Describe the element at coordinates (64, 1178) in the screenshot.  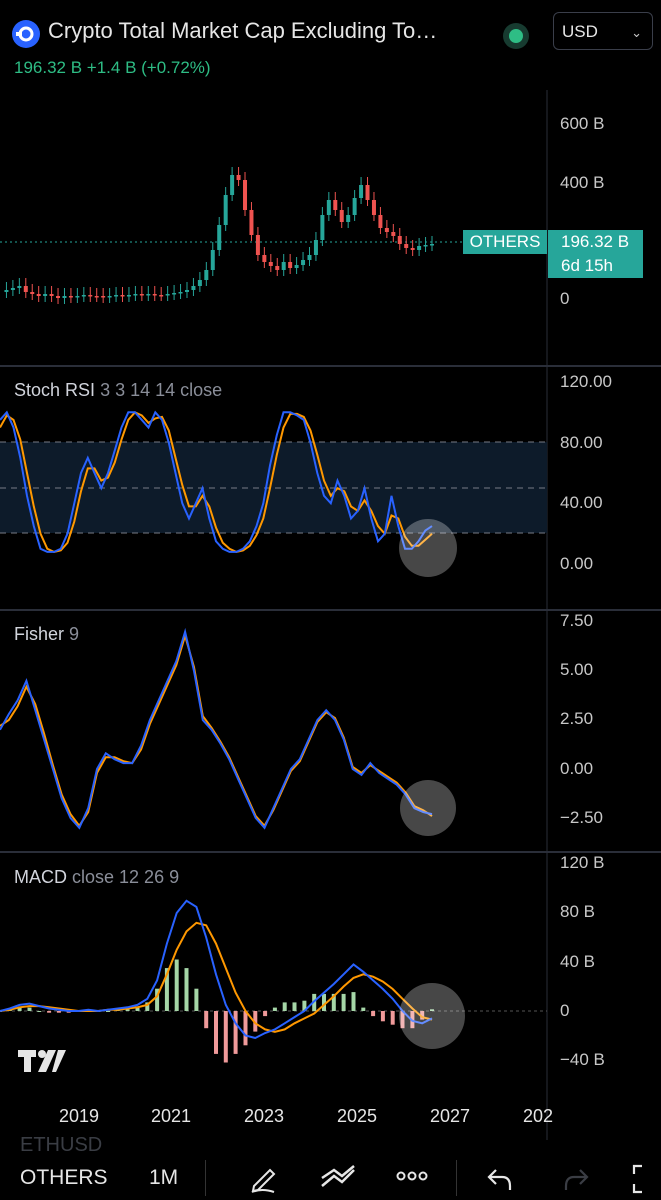
I see `symbol-button: OTHERS` at that location.